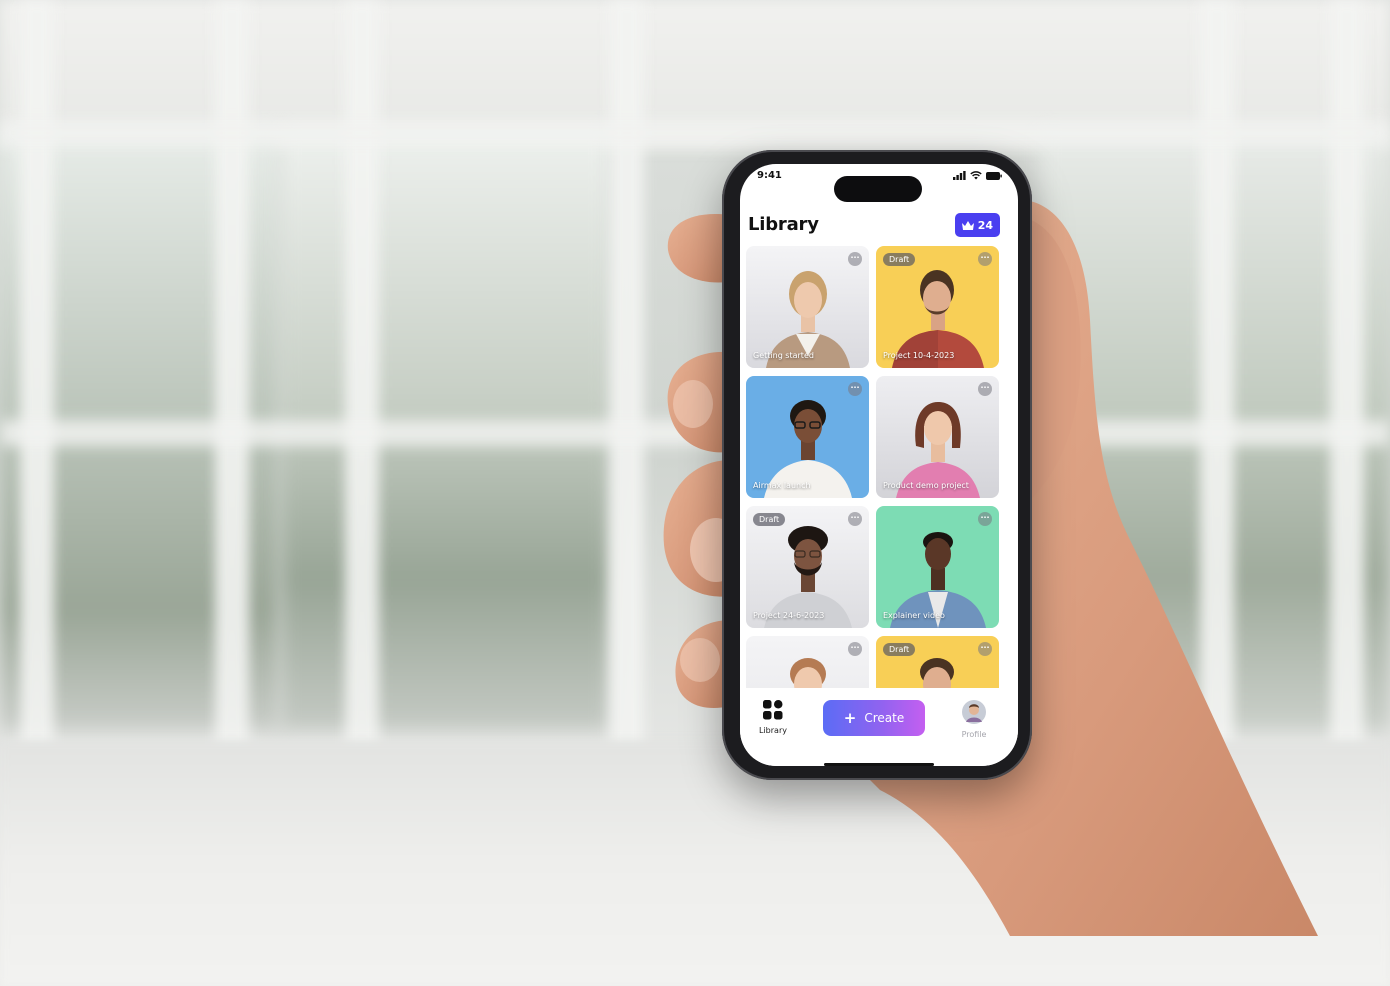  Describe the element at coordinates (959, 175) in the screenshot. I see `signal-icon` at that location.